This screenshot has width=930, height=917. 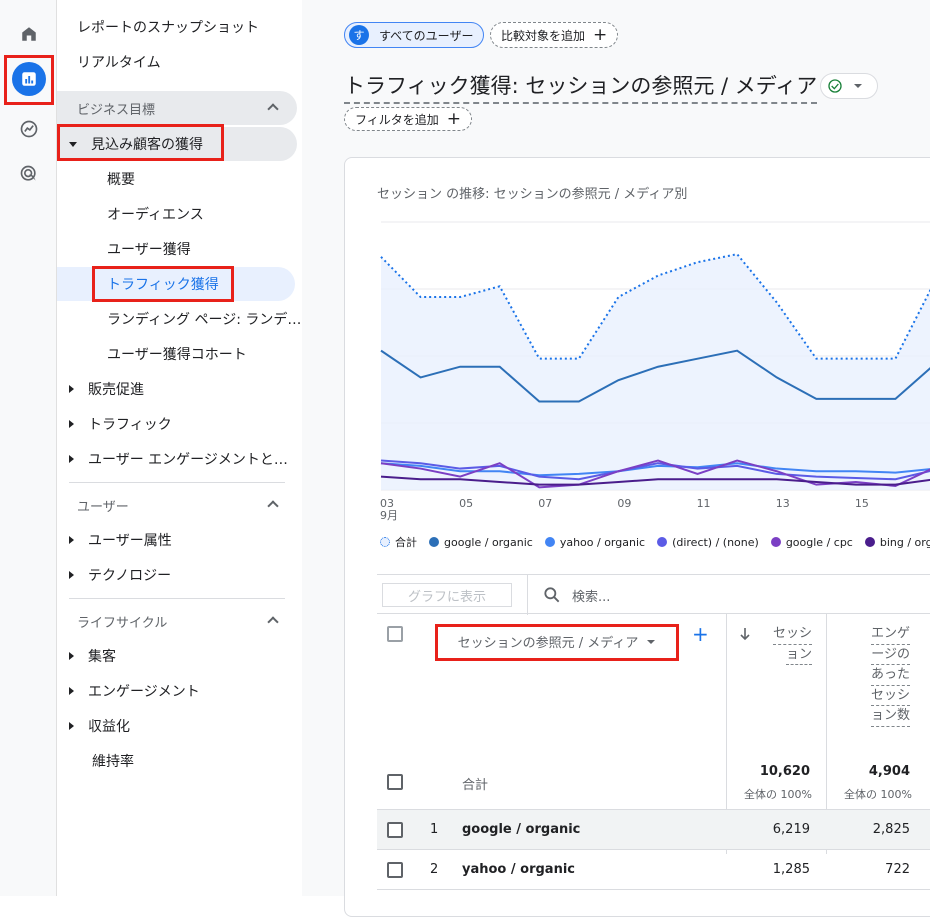 I want to click on x-month-label: 9月, so click(x=389, y=515).